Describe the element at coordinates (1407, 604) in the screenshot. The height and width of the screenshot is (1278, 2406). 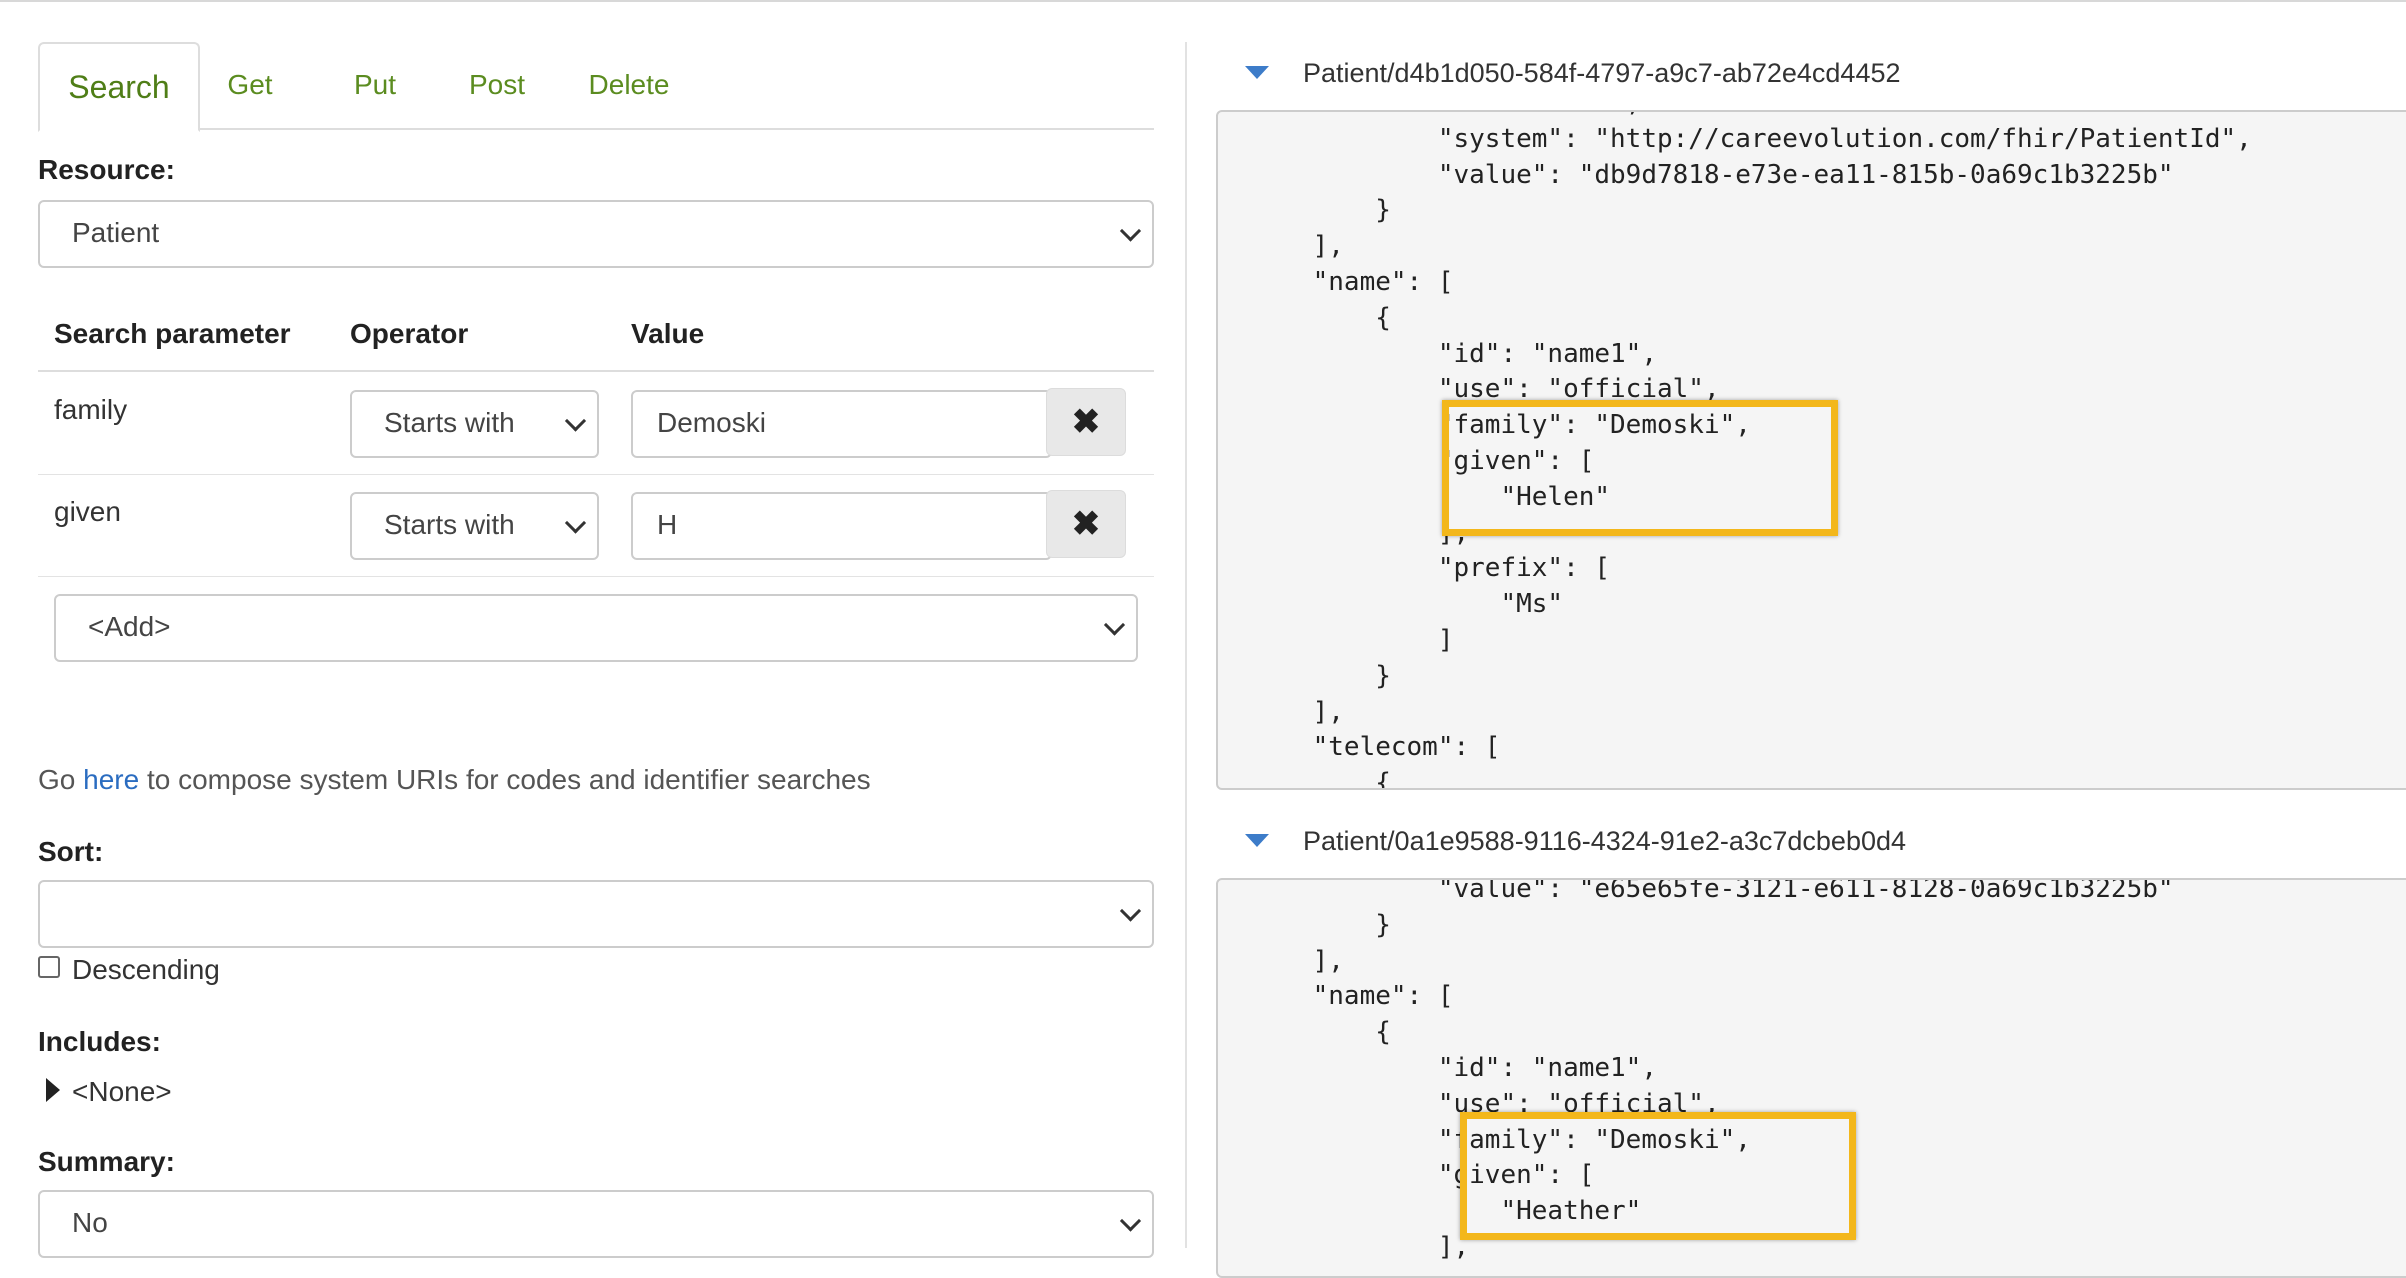
I see `json-line: "Ms"` at that location.